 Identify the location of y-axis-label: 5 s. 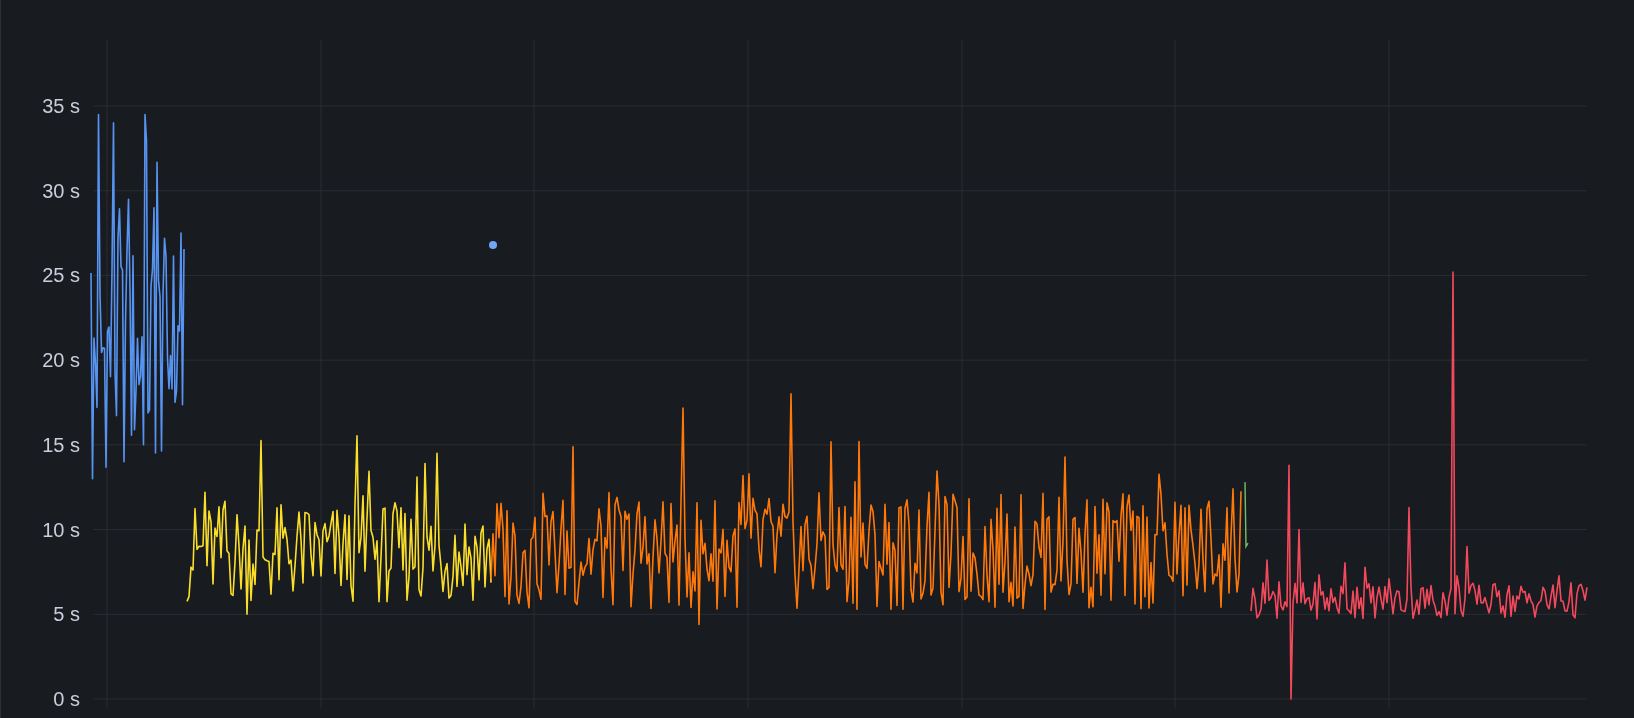
(66, 614).